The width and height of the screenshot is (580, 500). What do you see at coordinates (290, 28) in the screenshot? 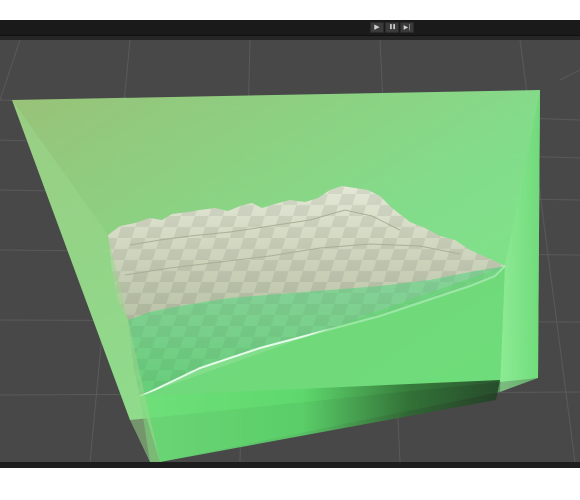
I see `editor-toolbar: ▶ ❚❚ ▶|` at bounding box center [290, 28].